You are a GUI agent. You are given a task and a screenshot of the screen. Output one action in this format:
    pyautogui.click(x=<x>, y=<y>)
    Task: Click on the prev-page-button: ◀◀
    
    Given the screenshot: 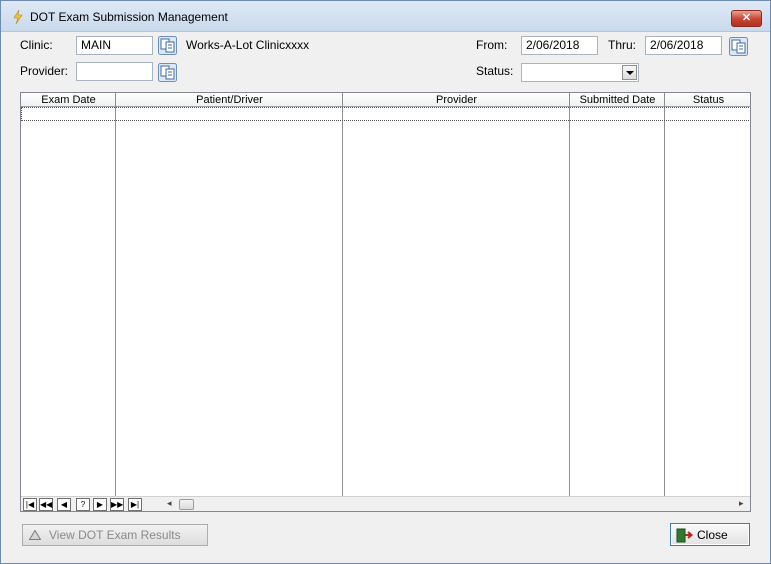 What is the action you would take?
    pyautogui.click(x=46, y=504)
    